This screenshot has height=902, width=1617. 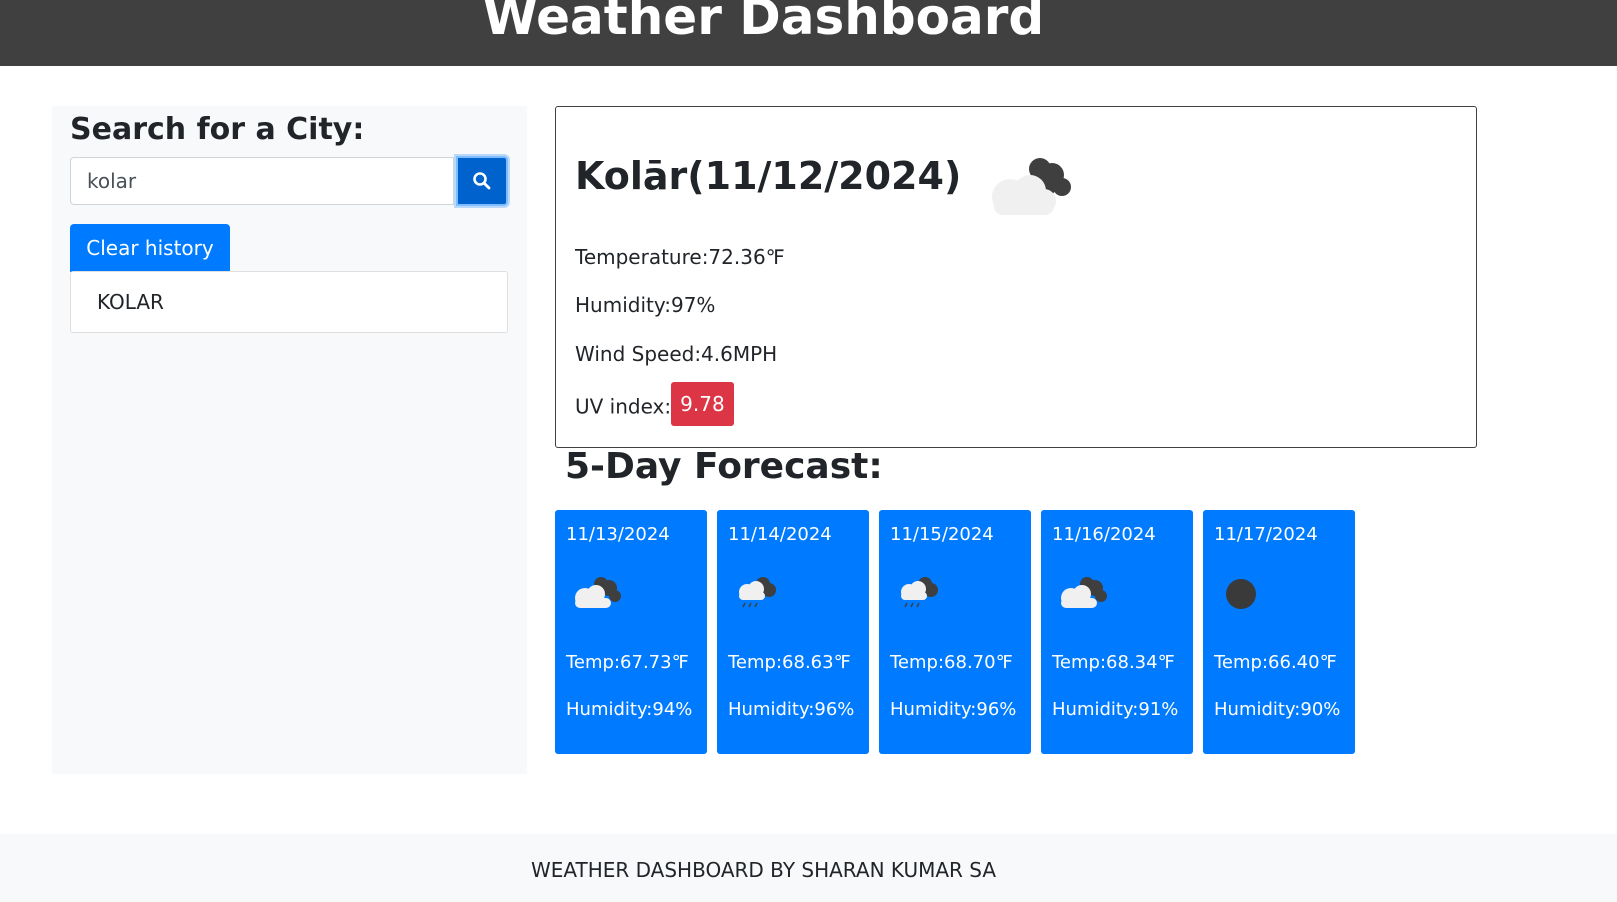 I want to click on clear-history-button: Clear history, so click(x=150, y=248).